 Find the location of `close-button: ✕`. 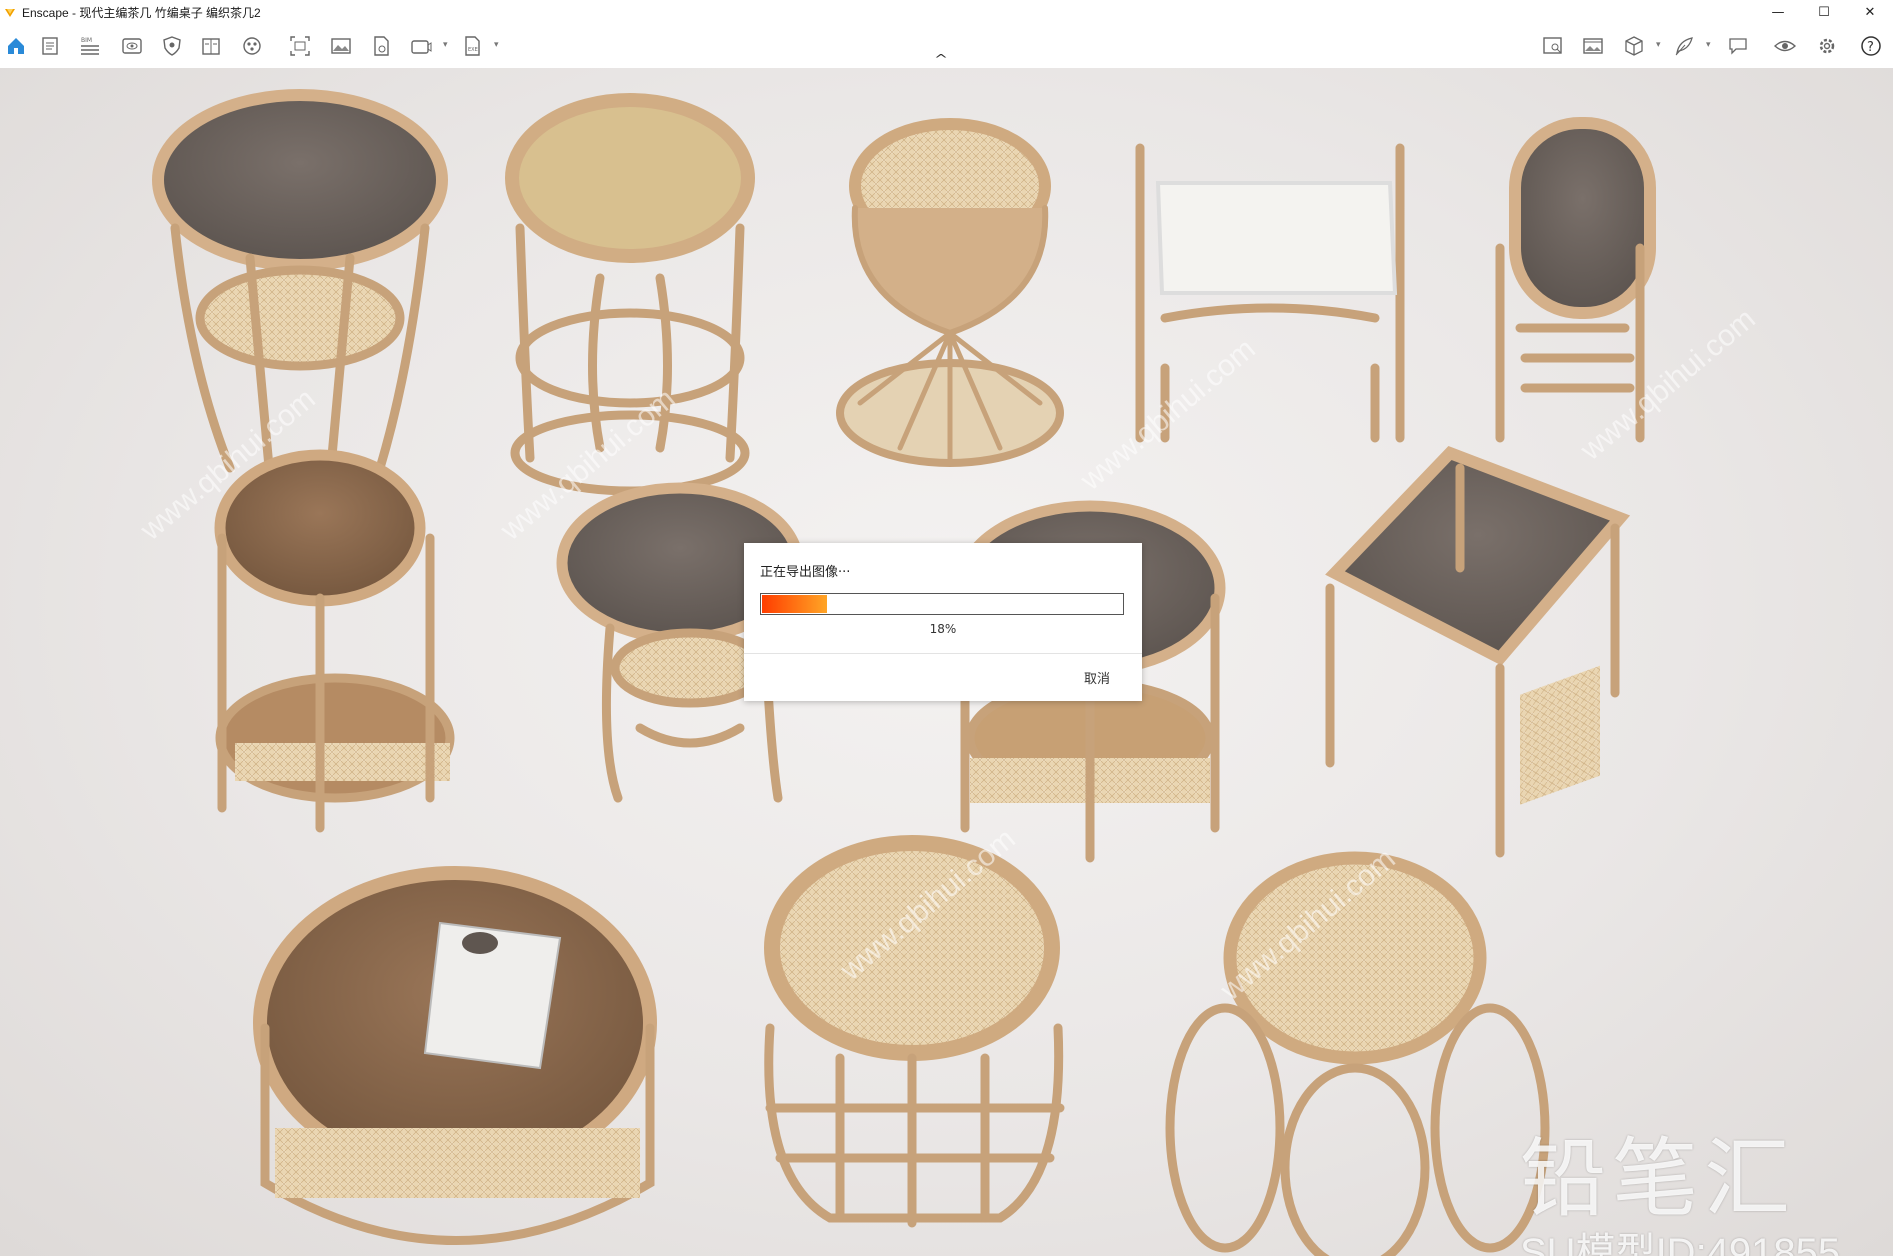

close-button: ✕ is located at coordinates (1870, 12).